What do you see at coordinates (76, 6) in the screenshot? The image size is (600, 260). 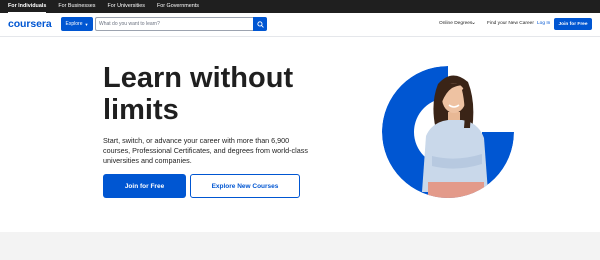 I see `audience-link-businesses: For Businesses` at bounding box center [76, 6].